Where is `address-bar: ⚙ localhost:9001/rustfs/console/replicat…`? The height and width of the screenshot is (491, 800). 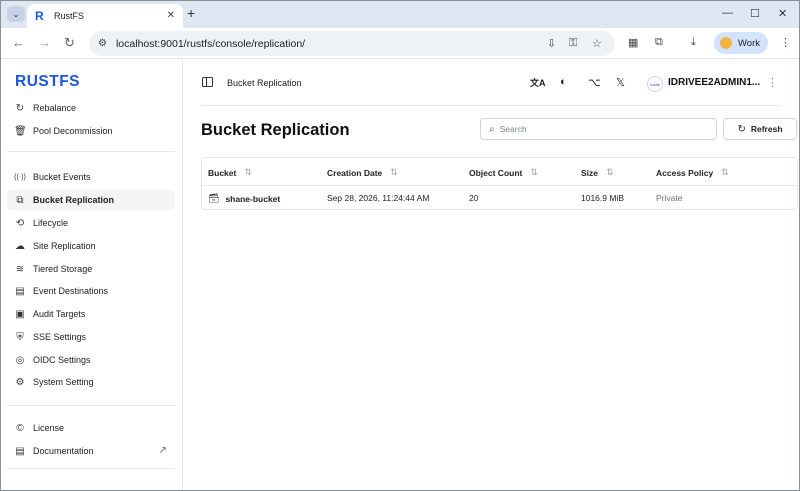
address-bar: ⚙ localhost:9001/rustfs/console/replicat… is located at coordinates (352, 43).